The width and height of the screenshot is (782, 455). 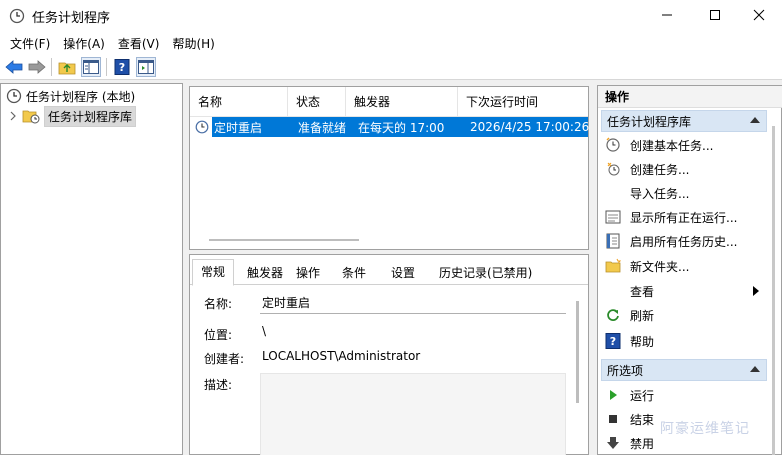 I want to click on action-view: 查看, so click(x=629, y=291).